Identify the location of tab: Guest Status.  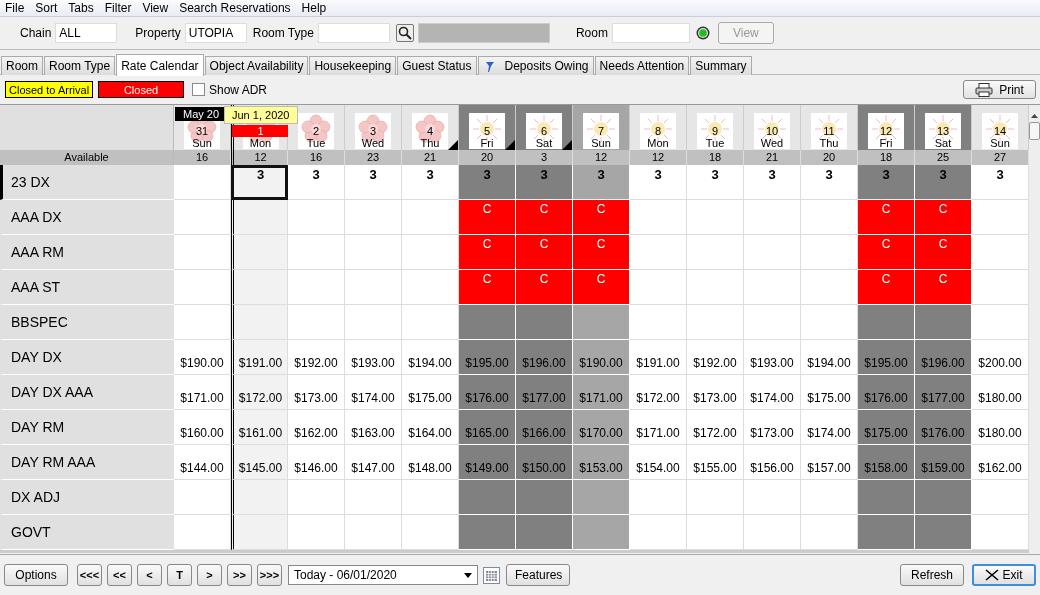
(437, 65).